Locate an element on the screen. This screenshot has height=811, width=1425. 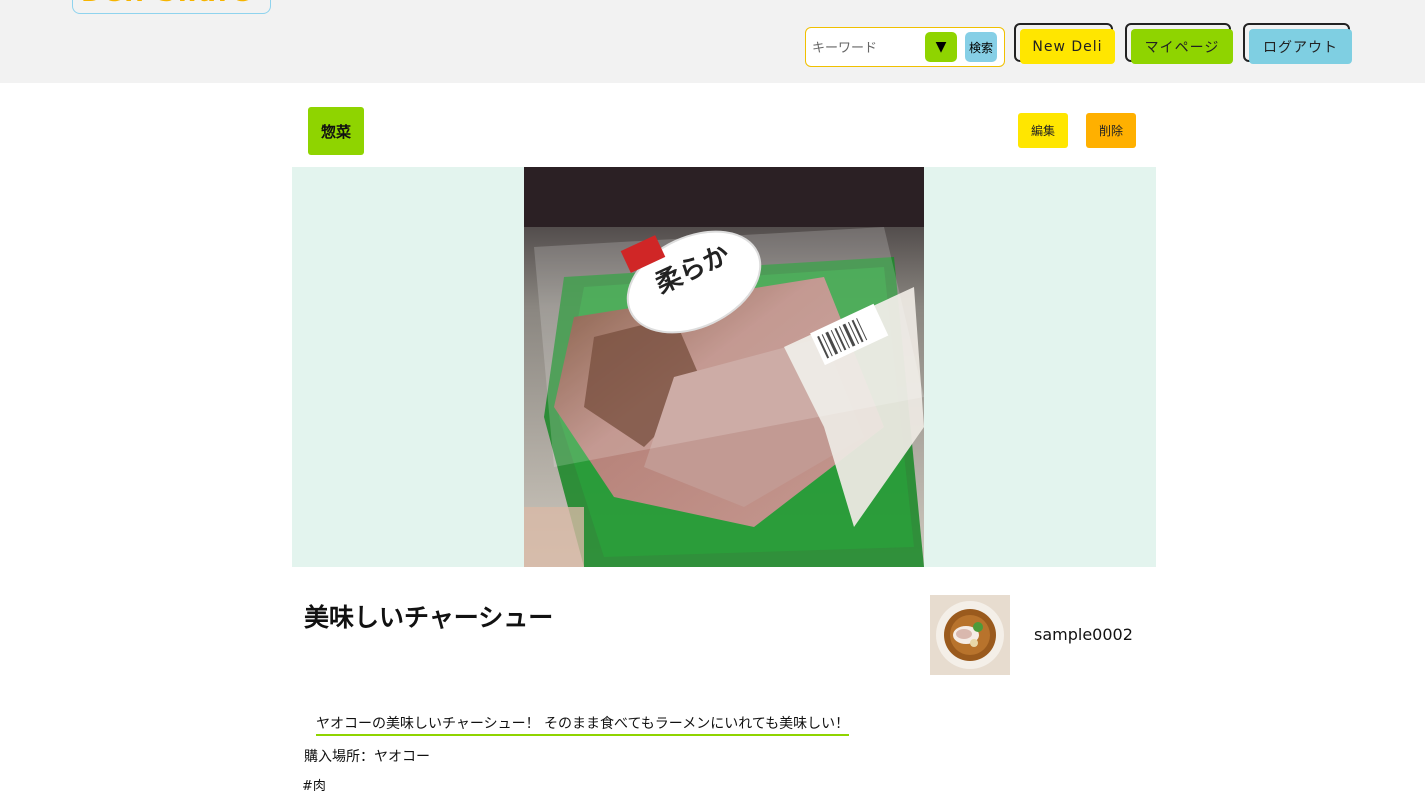
logo-text: Deli Share is located at coordinates (166, 4).